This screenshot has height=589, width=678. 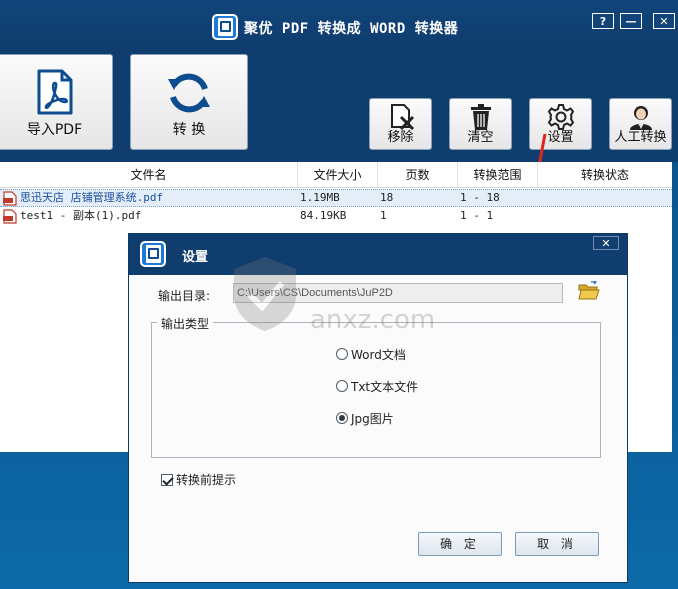 I want to click on output-type-legend: 输出类型, so click(x=185, y=323).